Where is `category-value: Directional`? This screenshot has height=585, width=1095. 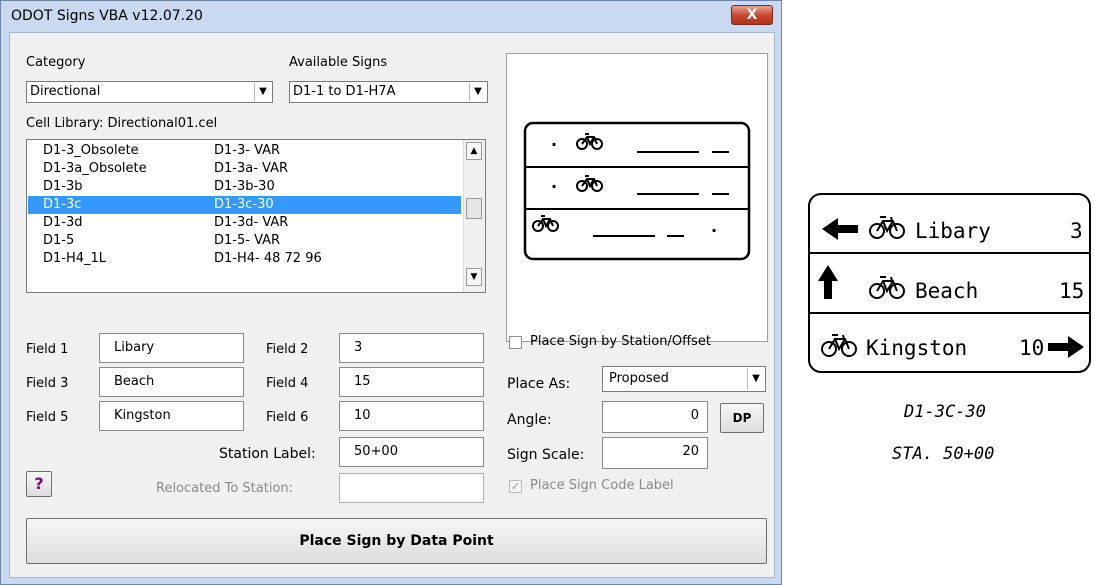
category-value: Directional is located at coordinates (65, 91).